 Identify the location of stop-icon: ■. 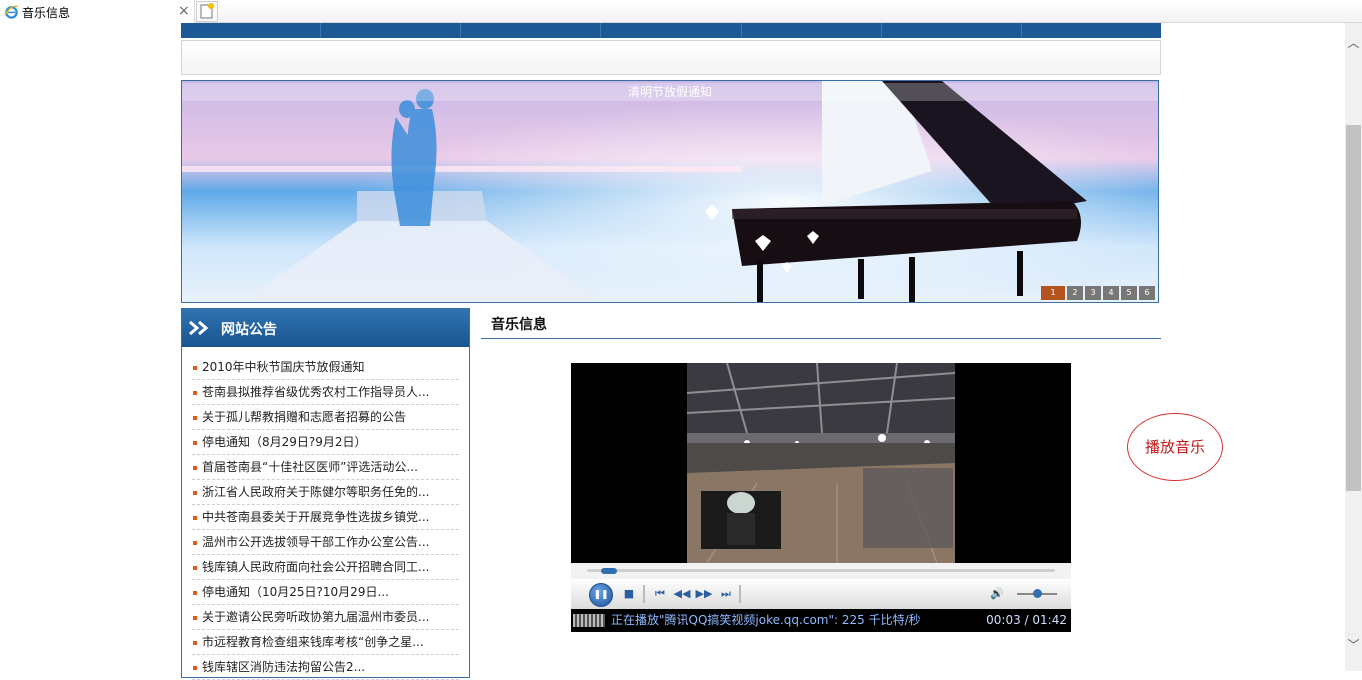
(629, 594).